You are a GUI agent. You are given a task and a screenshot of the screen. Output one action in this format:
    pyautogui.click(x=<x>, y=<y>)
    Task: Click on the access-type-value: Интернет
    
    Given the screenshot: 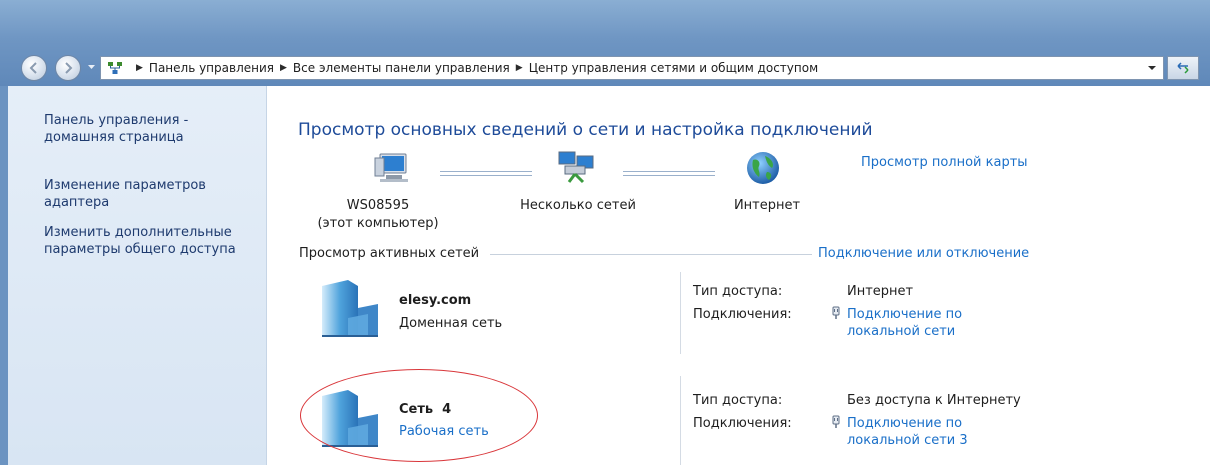 What is the action you would take?
    pyautogui.click(x=880, y=291)
    